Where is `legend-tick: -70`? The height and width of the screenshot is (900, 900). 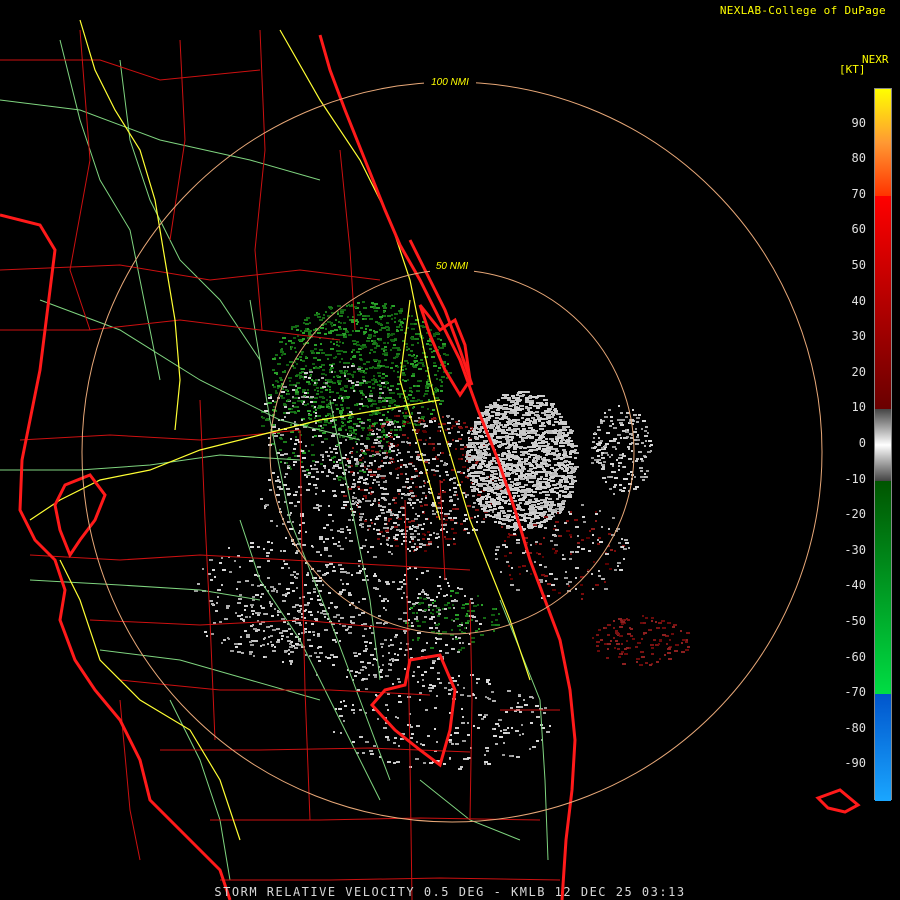 legend-tick: -70 is located at coordinates (855, 692).